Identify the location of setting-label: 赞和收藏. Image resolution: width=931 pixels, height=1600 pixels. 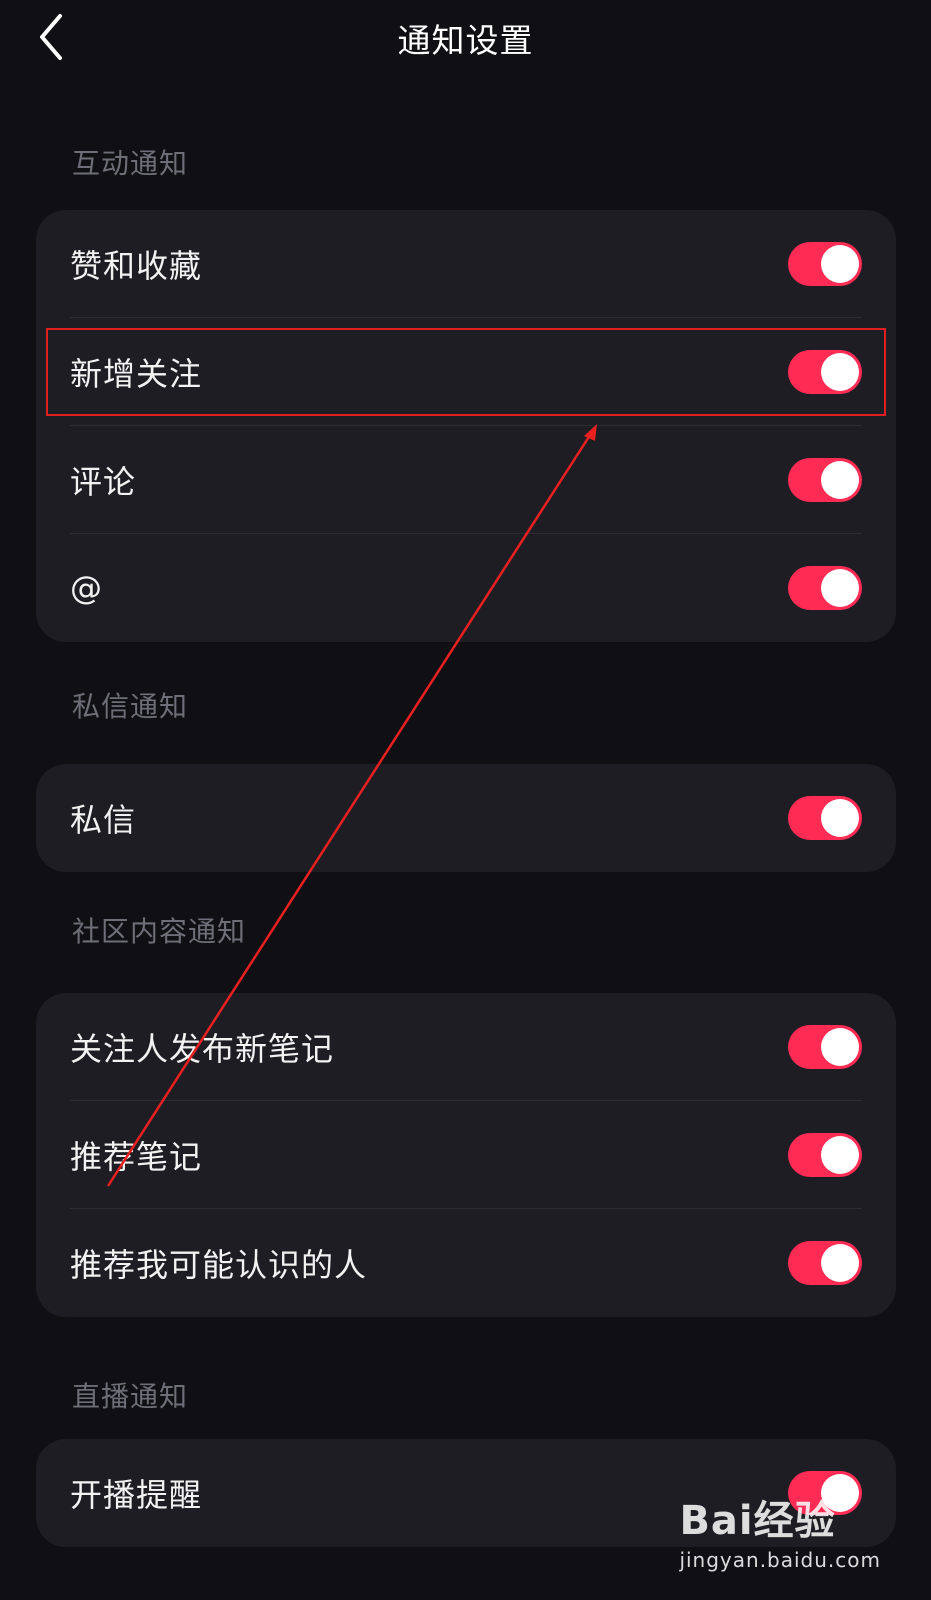
(136, 266).